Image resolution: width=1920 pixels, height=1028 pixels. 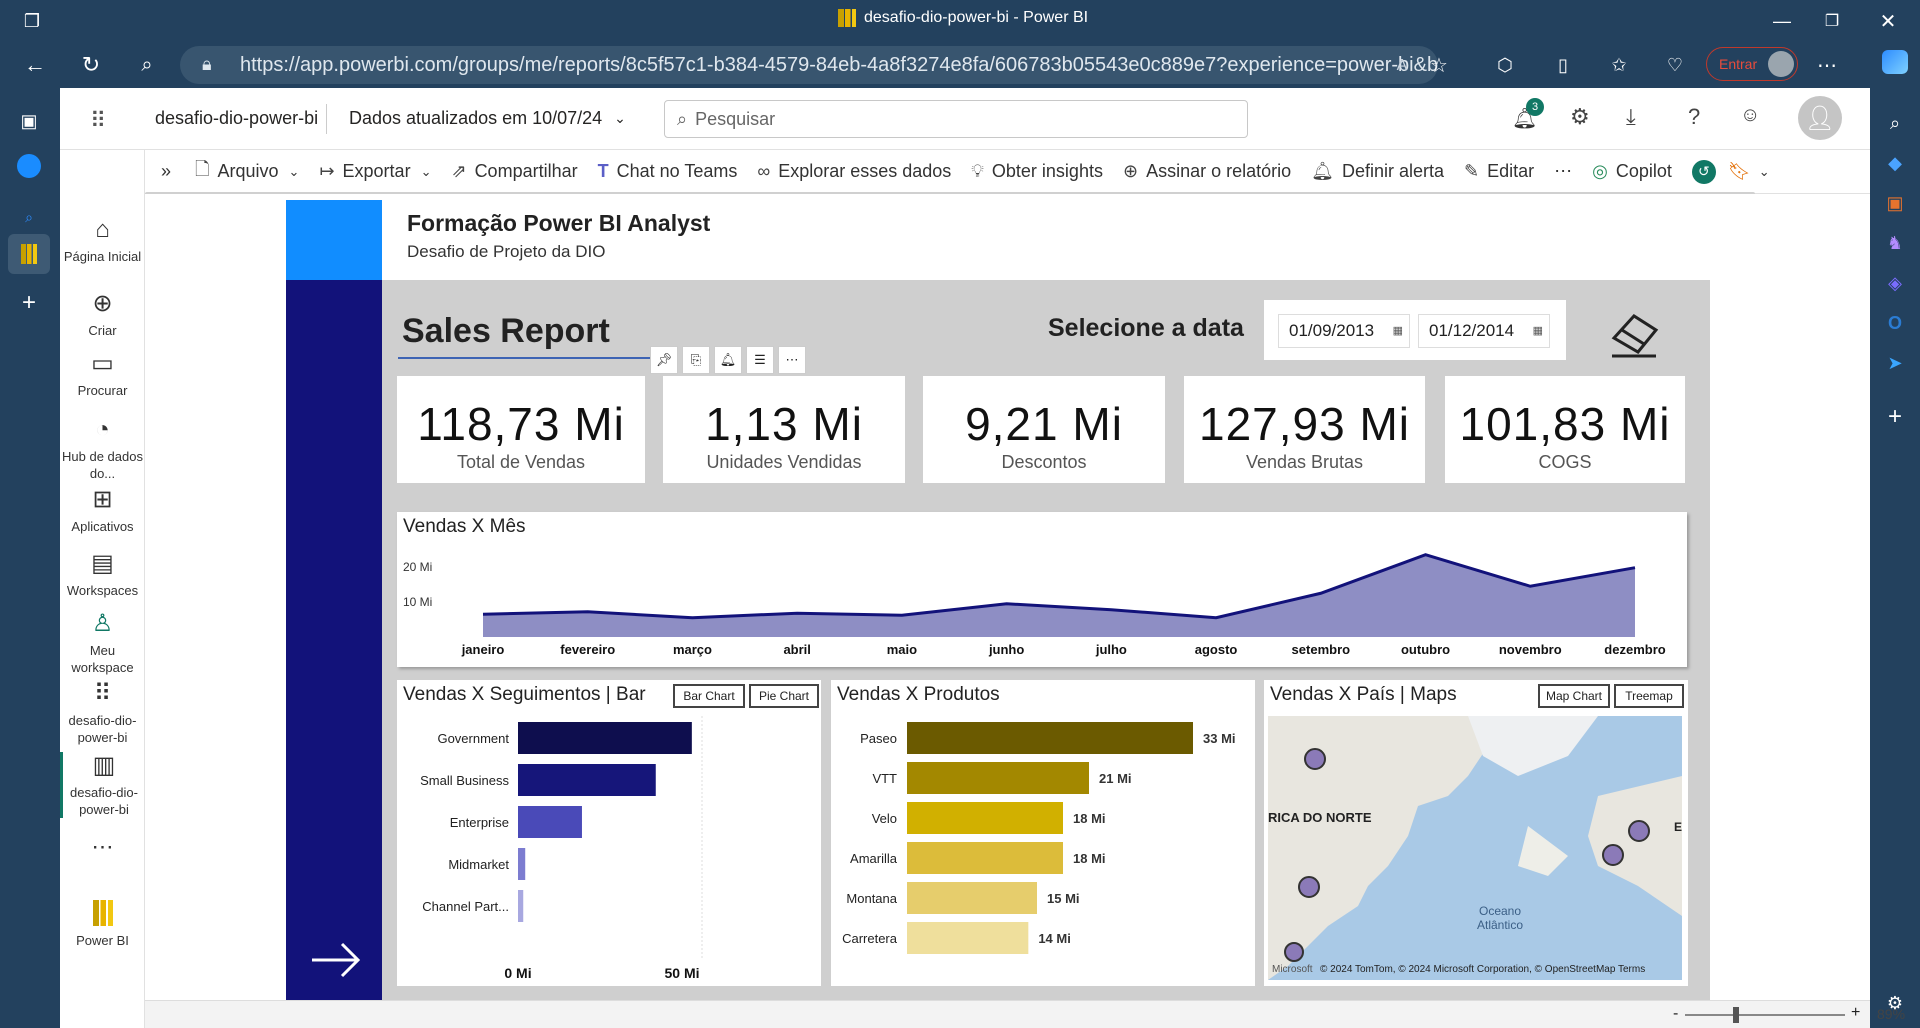 What do you see at coordinates (1675, 1014) in the screenshot?
I see `zoom-out-icon: -` at bounding box center [1675, 1014].